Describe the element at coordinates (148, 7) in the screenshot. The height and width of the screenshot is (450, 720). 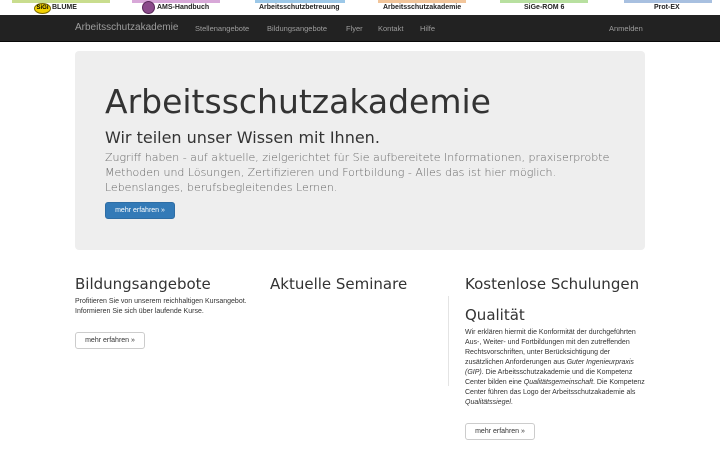
I see `ams-logo-icon` at that location.